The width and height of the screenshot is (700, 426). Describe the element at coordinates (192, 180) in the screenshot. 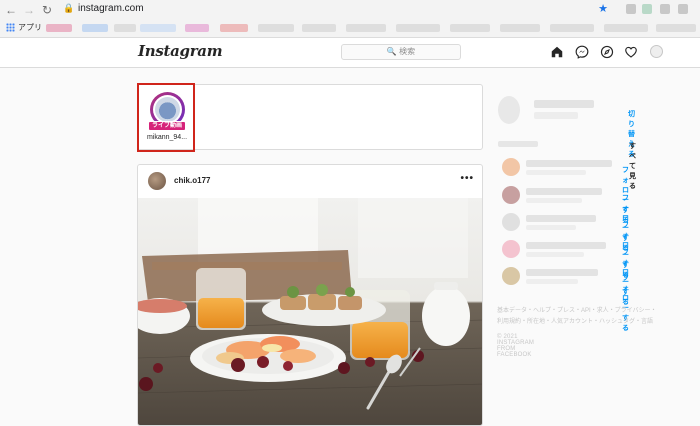

I see `post-username: chik.o177` at that location.